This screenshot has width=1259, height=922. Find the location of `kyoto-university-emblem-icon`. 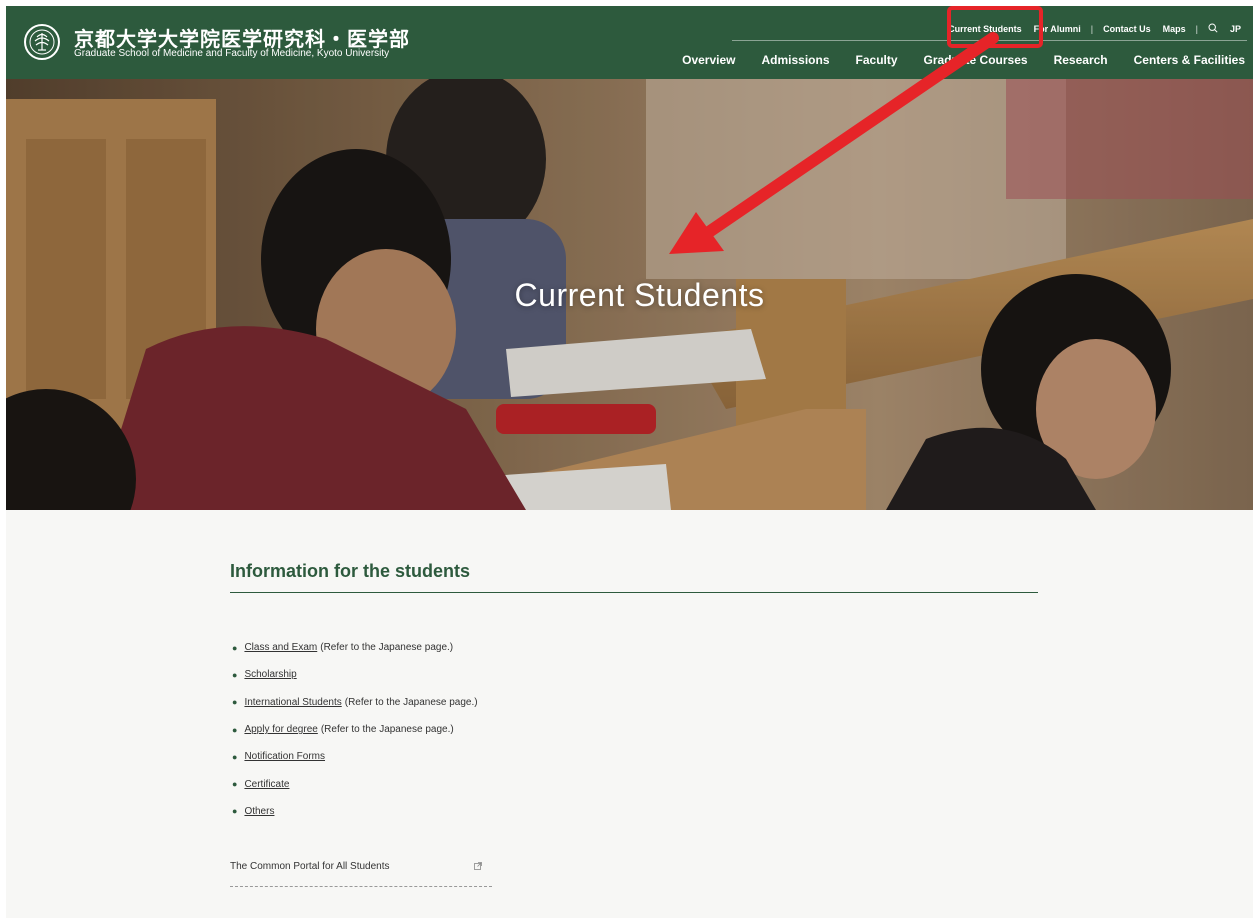

kyoto-university-emblem-icon is located at coordinates (42, 42).